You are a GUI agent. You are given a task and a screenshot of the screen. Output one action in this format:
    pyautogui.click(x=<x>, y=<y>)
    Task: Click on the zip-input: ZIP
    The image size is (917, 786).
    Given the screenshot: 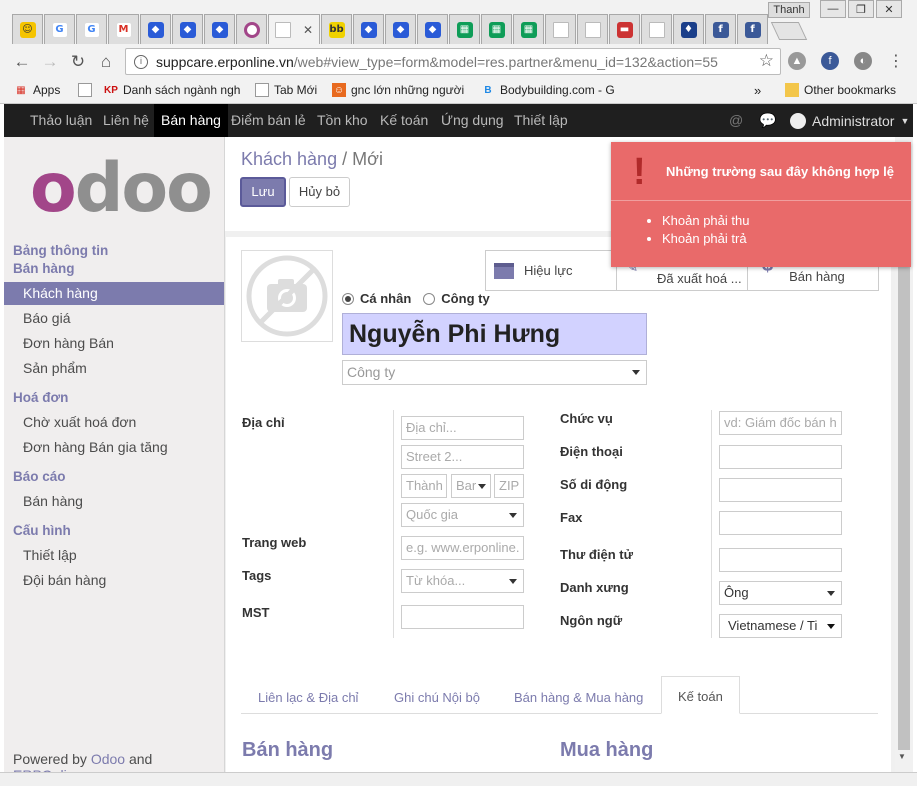 What is the action you would take?
    pyautogui.click(x=509, y=486)
    